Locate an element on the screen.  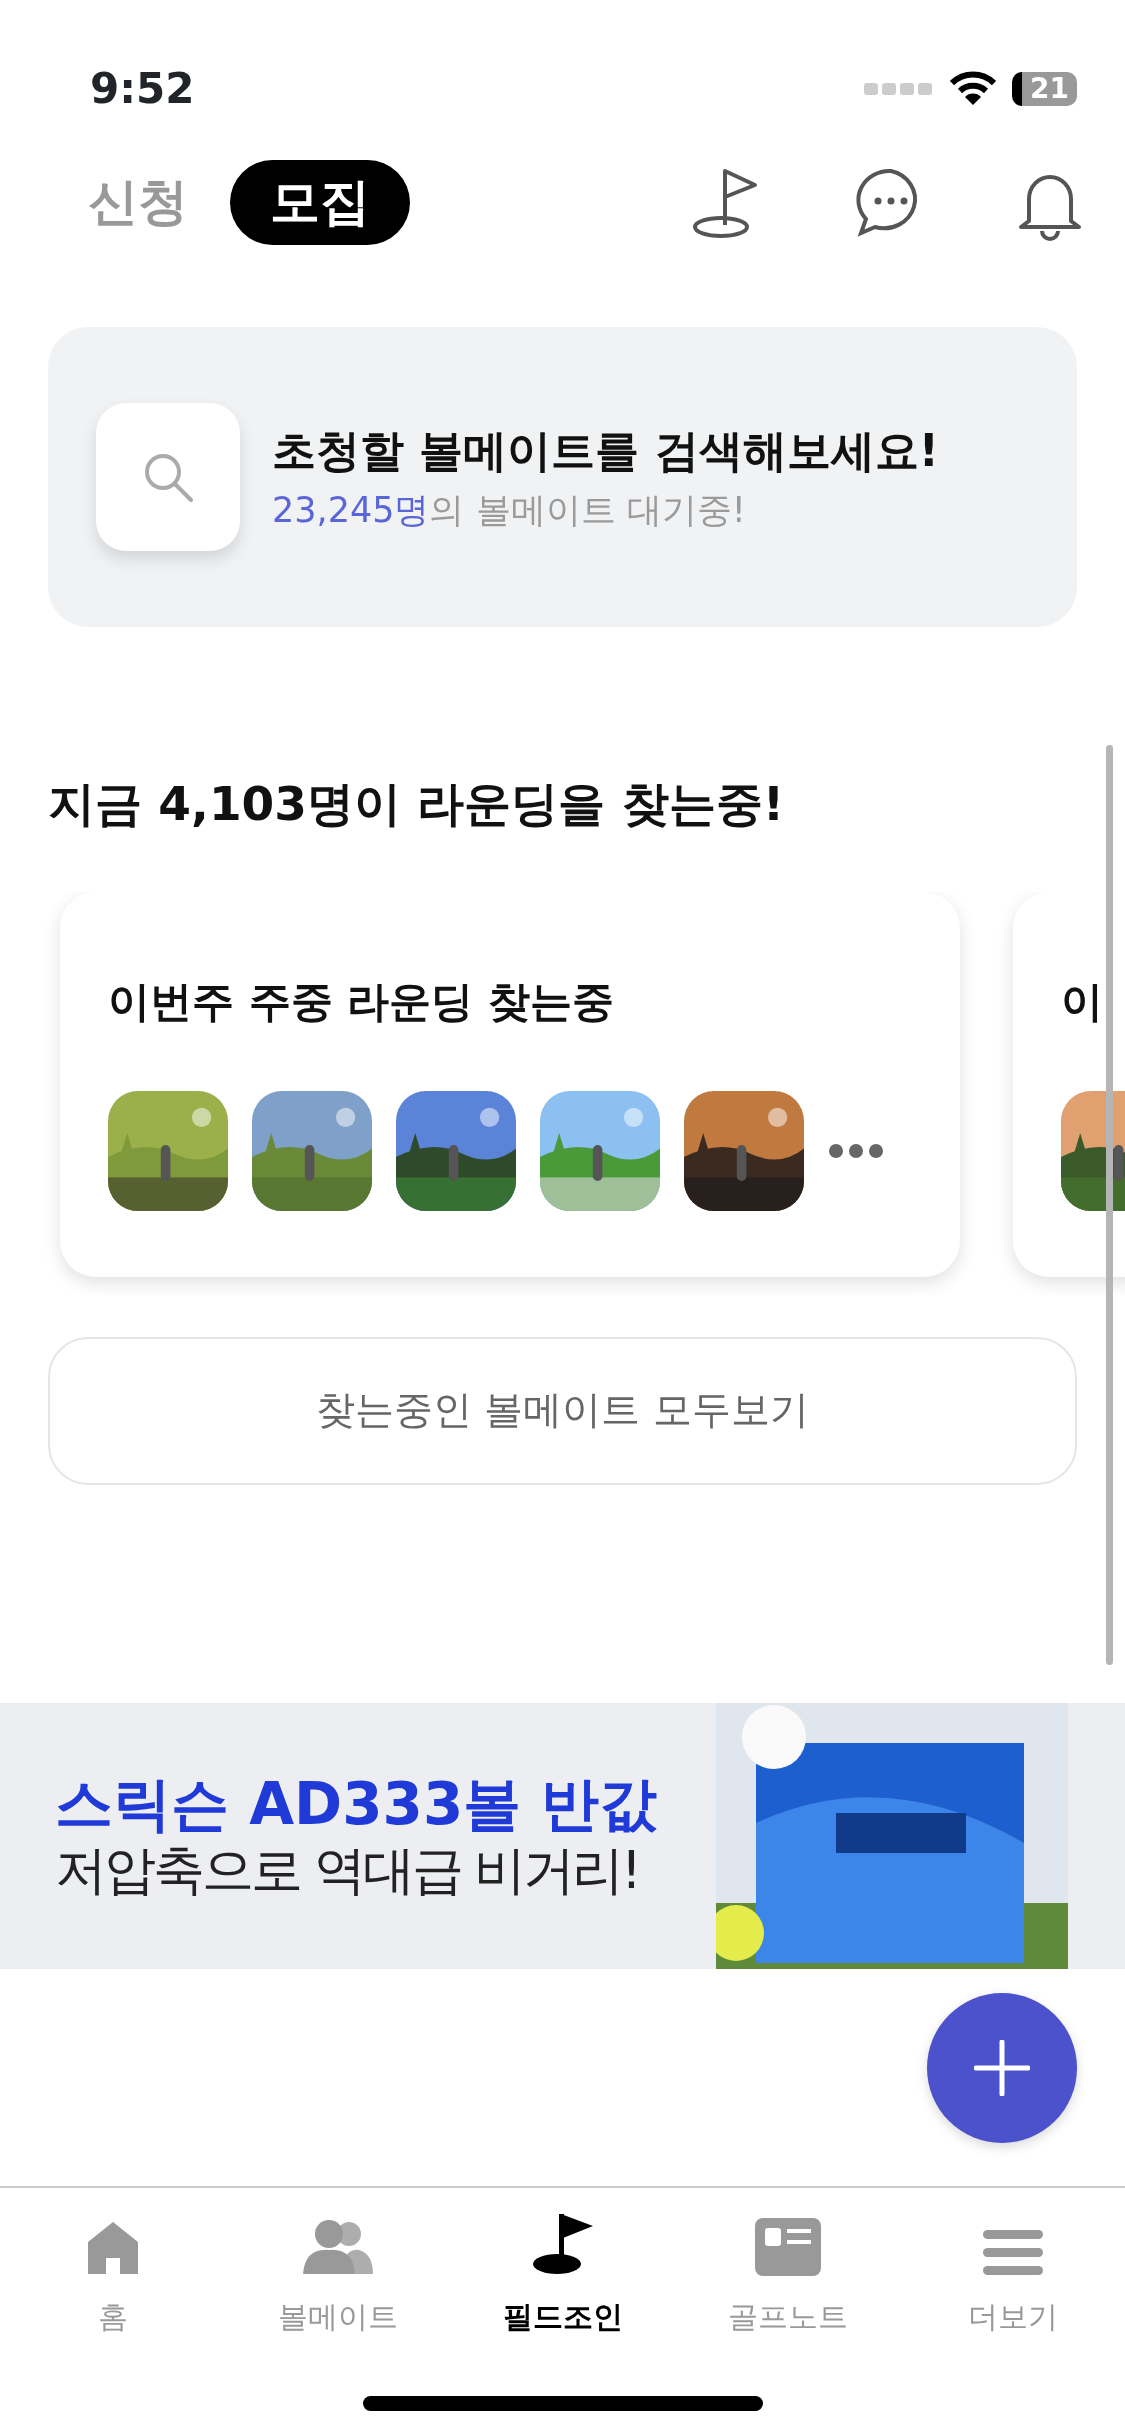
search-banner: 초청할 볼메이트를 검색해보세요! 23,245명의 볼메이트 대기중! is located at coordinates (562, 477).